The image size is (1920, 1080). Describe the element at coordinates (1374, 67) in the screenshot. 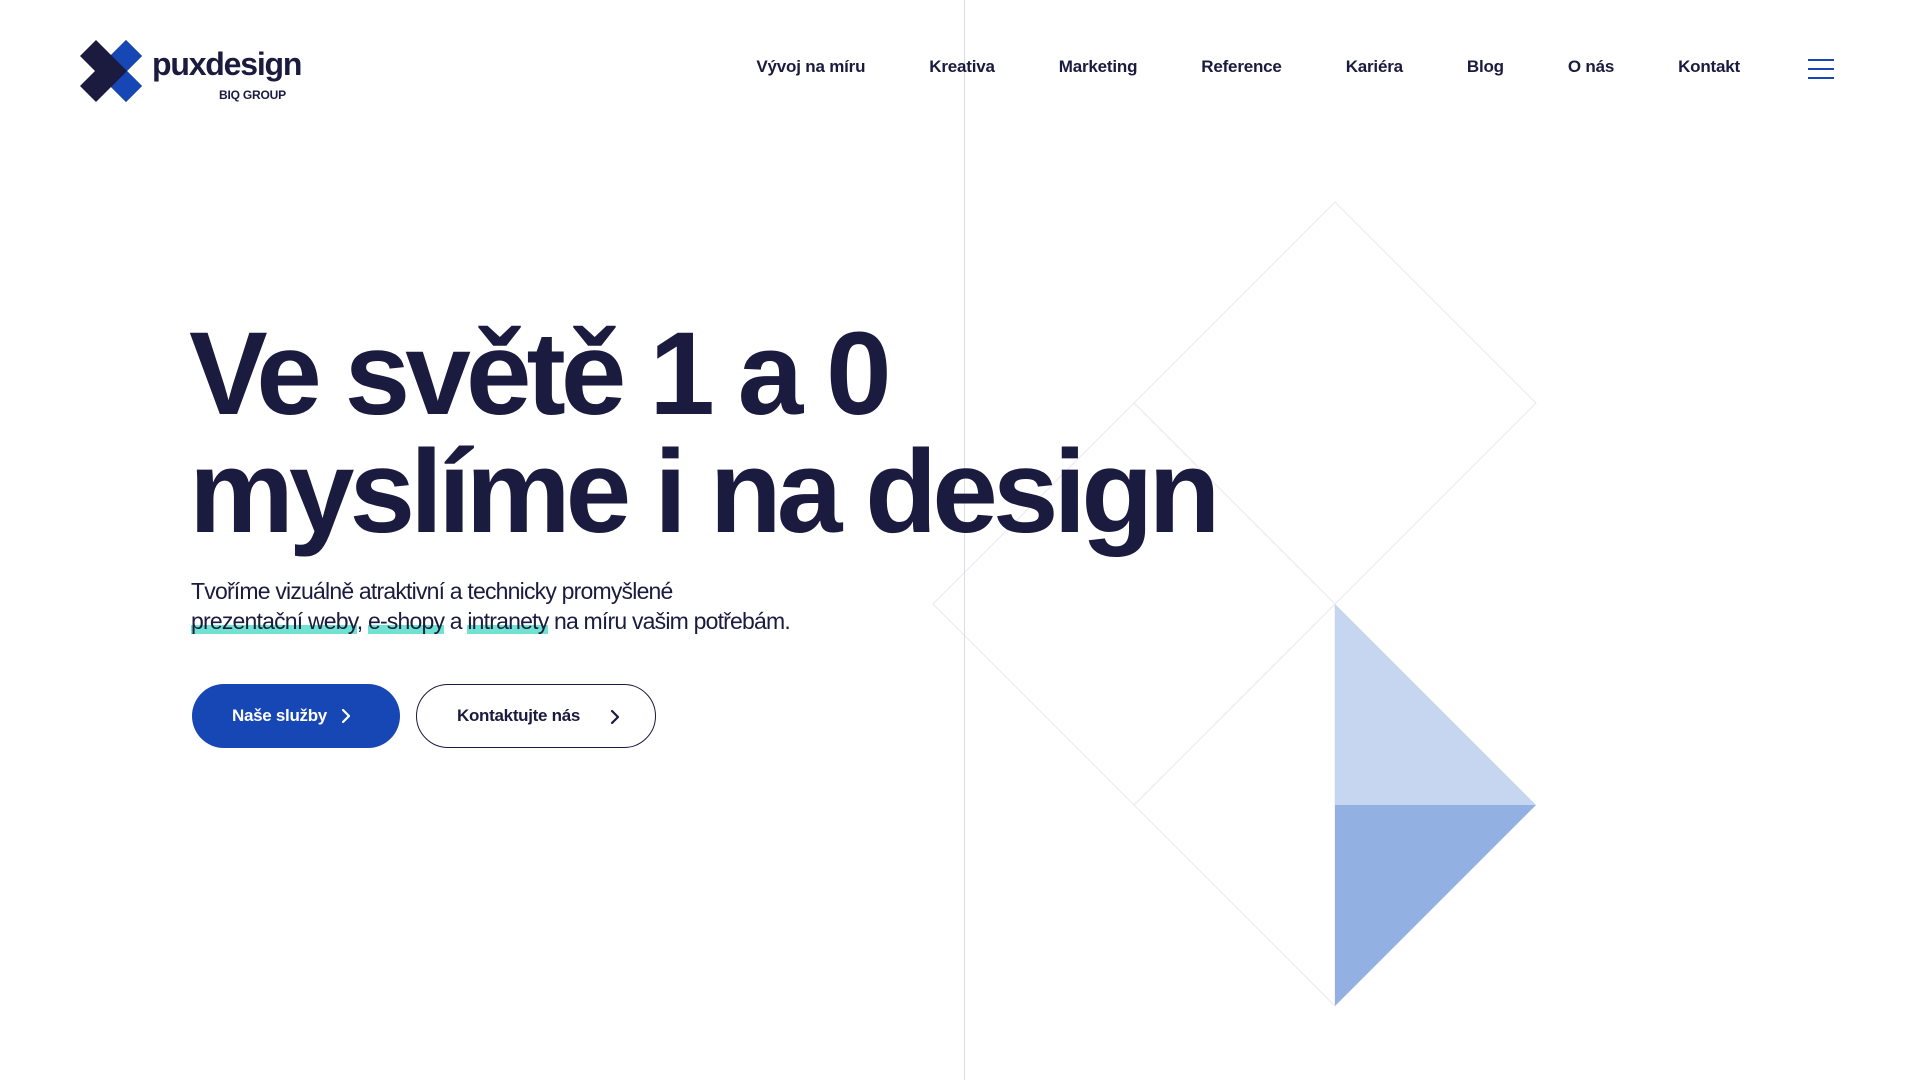

I see `nav-item-kariera: Kariéra` at that location.